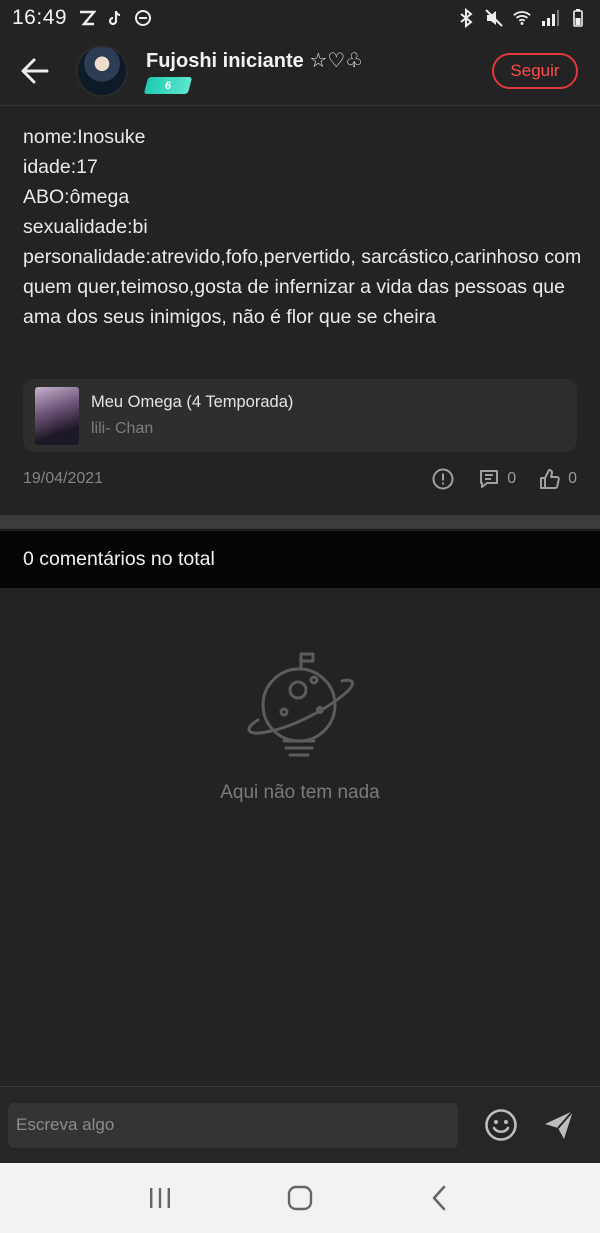  What do you see at coordinates (550, 18) in the screenshot?
I see `signal-icon` at bounding box center [550, 18].